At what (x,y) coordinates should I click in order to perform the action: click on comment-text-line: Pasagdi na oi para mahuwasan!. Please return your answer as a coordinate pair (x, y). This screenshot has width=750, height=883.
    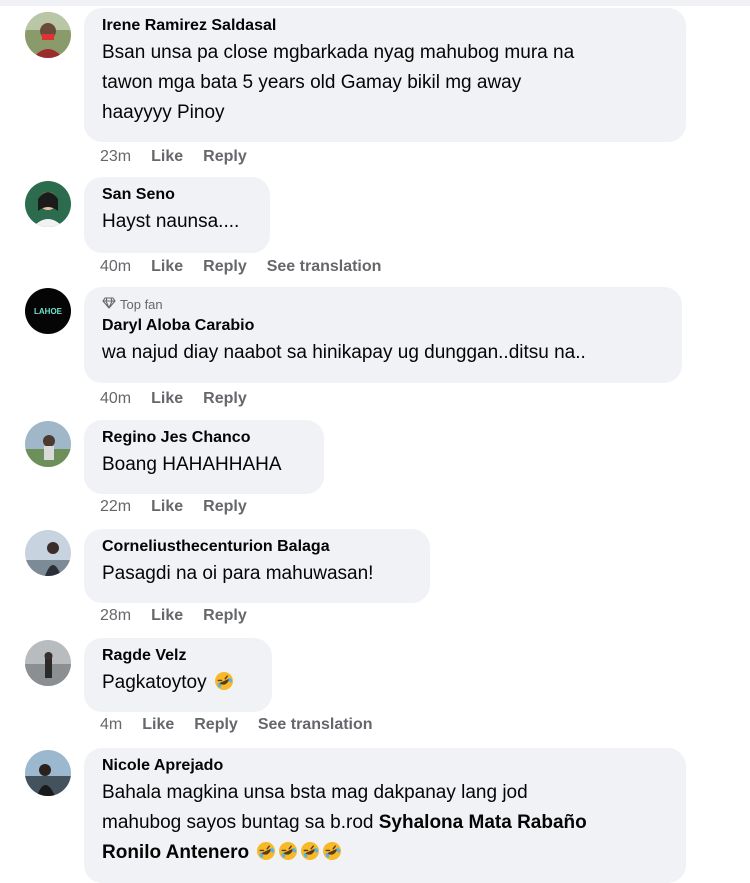
    Looking at the image, I should click on (238, 573).